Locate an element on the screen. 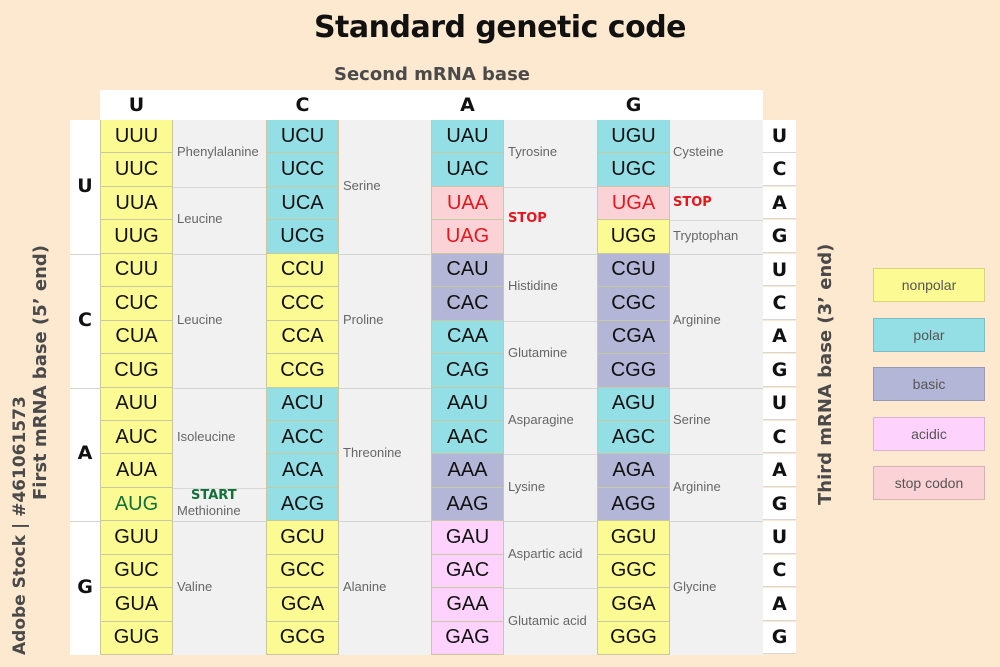  codon-cell-ggc: GGC is located at coordinates (633, 571).